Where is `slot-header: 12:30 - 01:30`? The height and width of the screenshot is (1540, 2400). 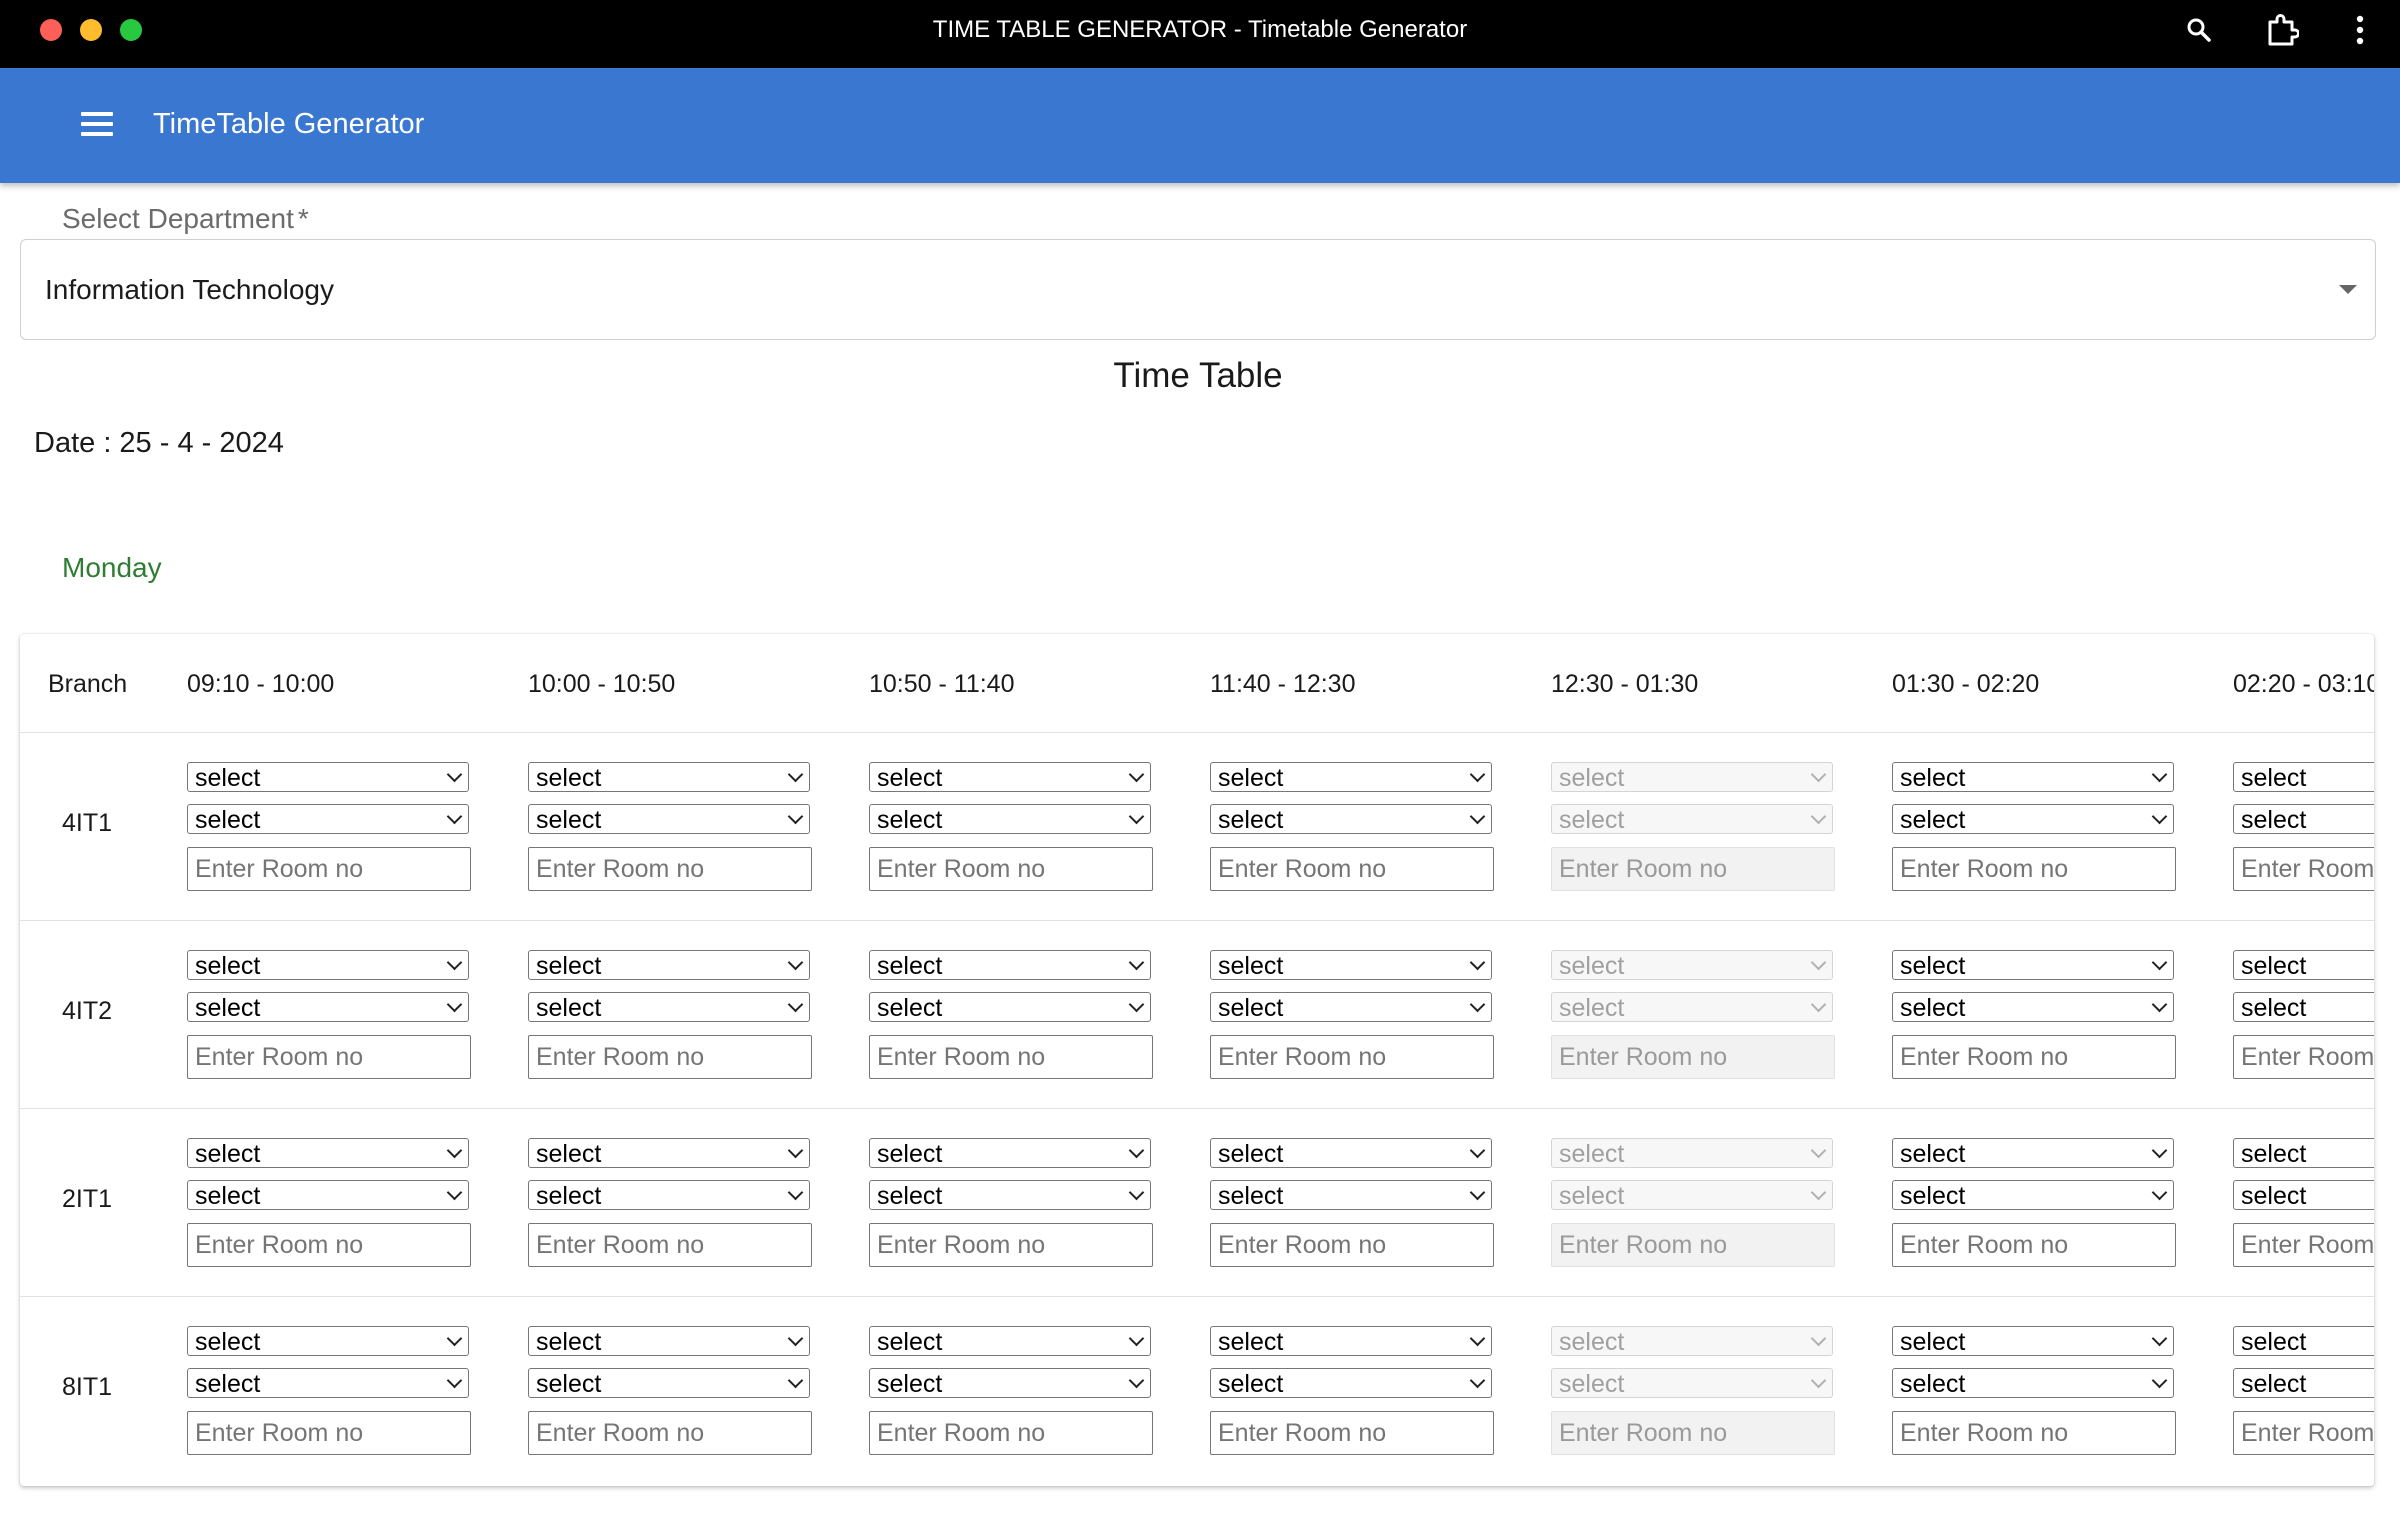
slot-header: 12:30 - 01:30 is located at coordinates (1625, 684).